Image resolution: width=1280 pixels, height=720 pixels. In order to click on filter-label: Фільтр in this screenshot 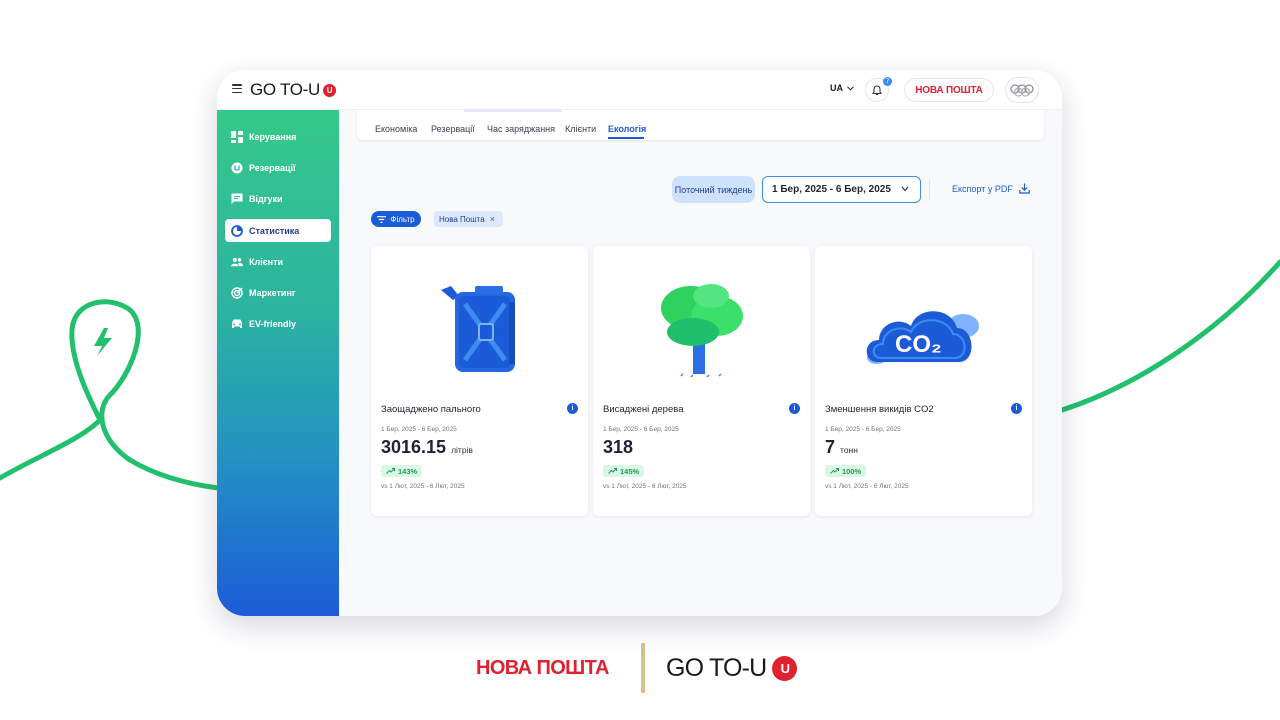, I will do `click(402, 219)`.